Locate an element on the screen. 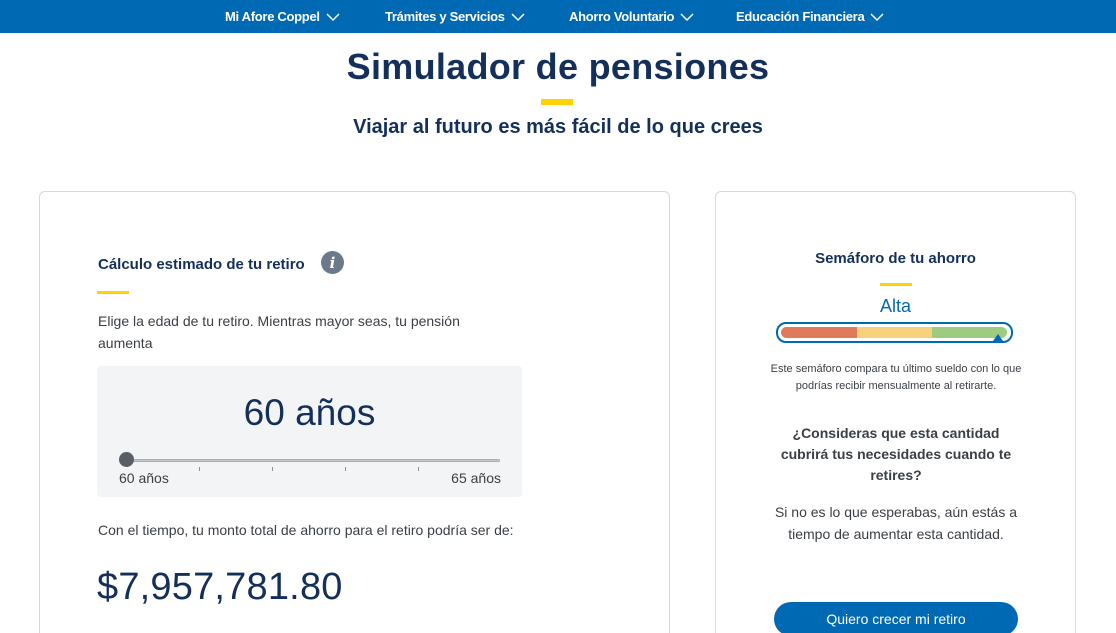 The height and width of the screenshot is (633, 1116). nav-item-mi-afore-coppel: Mi Afore Coppel is located at coordinates (282, 16).